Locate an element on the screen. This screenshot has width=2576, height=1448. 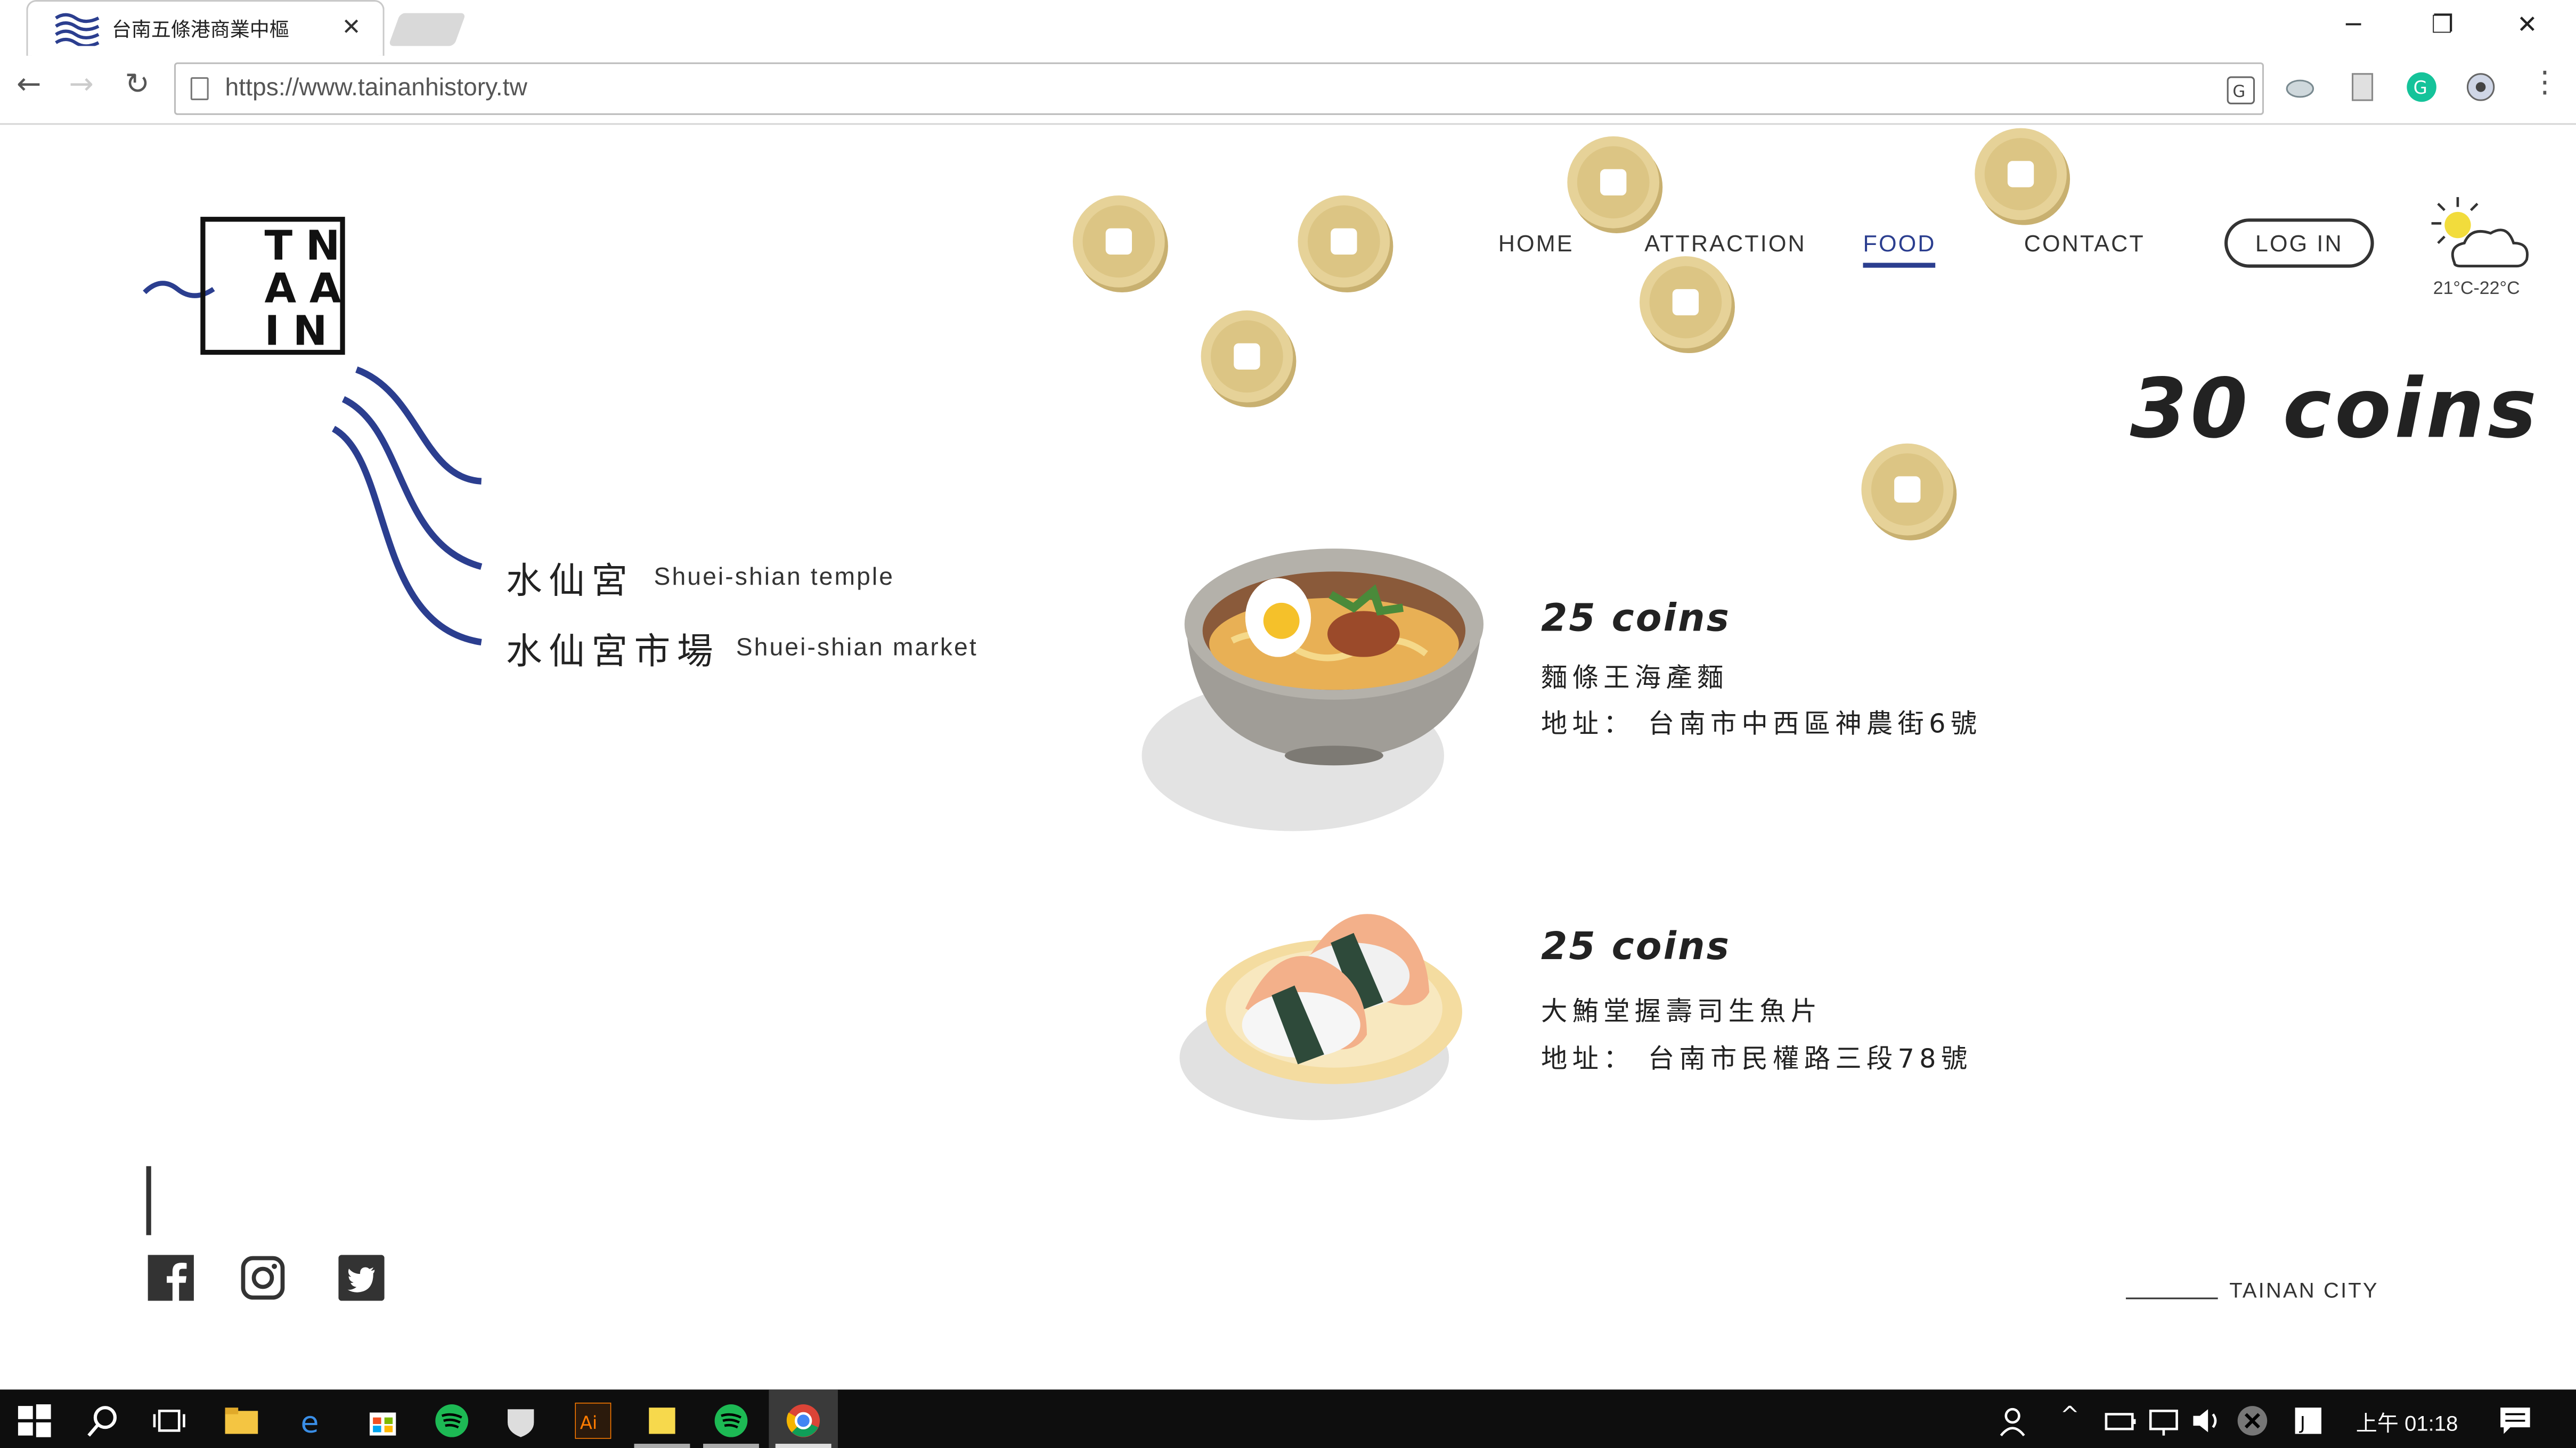
back-arrow-icon: ← is located at coordinates (30, 84).